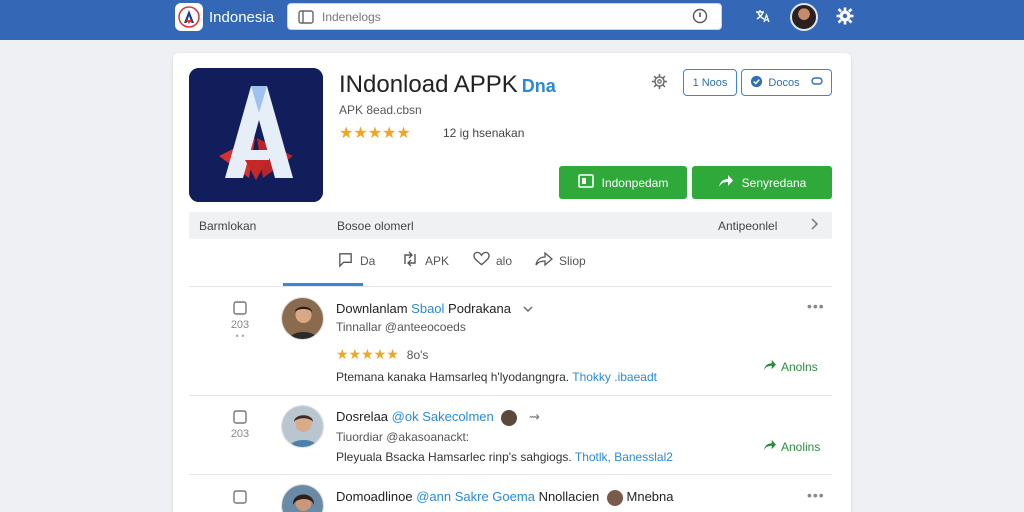  What do you see at coordinates (747, 226) in the screenshot?
I see `info-right: Antipeonlel` at bounding box center [747, 226].